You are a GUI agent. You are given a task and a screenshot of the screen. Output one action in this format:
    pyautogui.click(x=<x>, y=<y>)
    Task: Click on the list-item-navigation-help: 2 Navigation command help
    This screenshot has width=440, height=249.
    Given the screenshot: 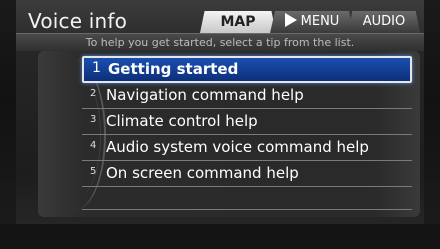 What is the action you would take?
    pyautogui.click(x=247, y=96)
    